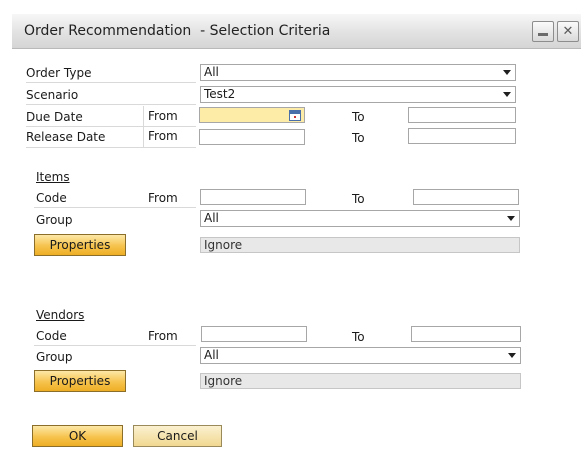  I want to click on release-date-from-input, so click(252, 137).